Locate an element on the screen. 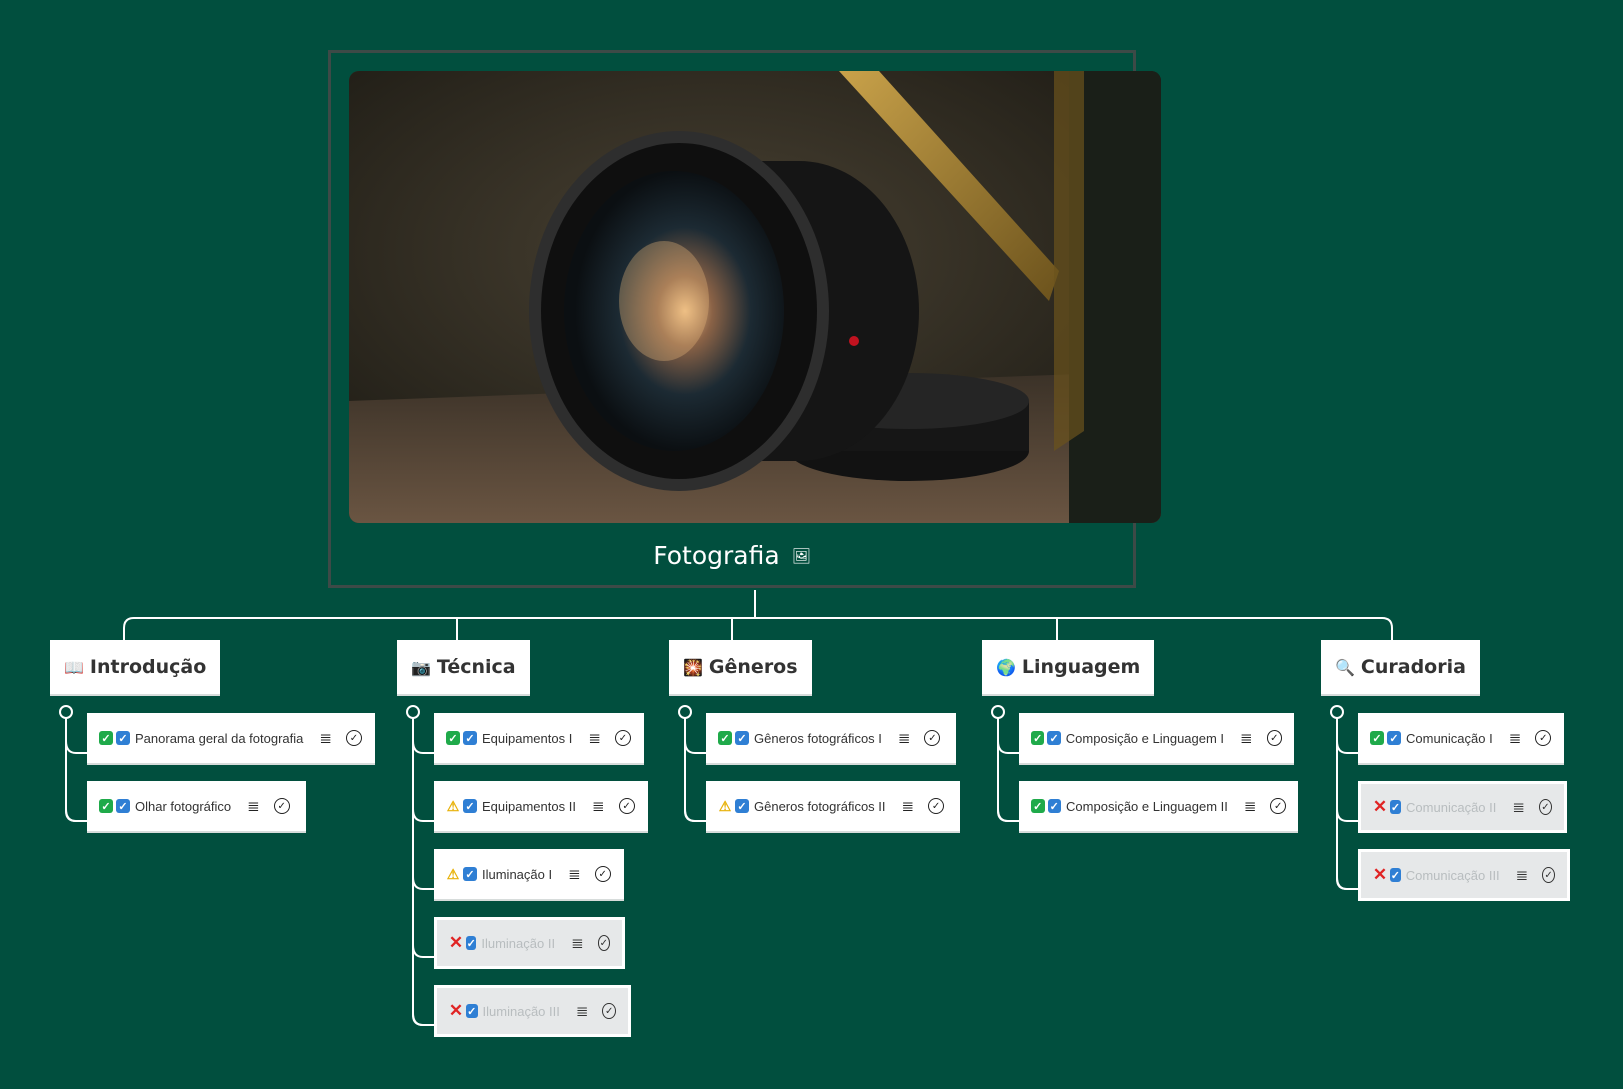 This screenshot has height=1089, width=1623. lesson-node: ✓ ✓ Equipamentos I ≣ ✓ is located at coordinates (539, 739).